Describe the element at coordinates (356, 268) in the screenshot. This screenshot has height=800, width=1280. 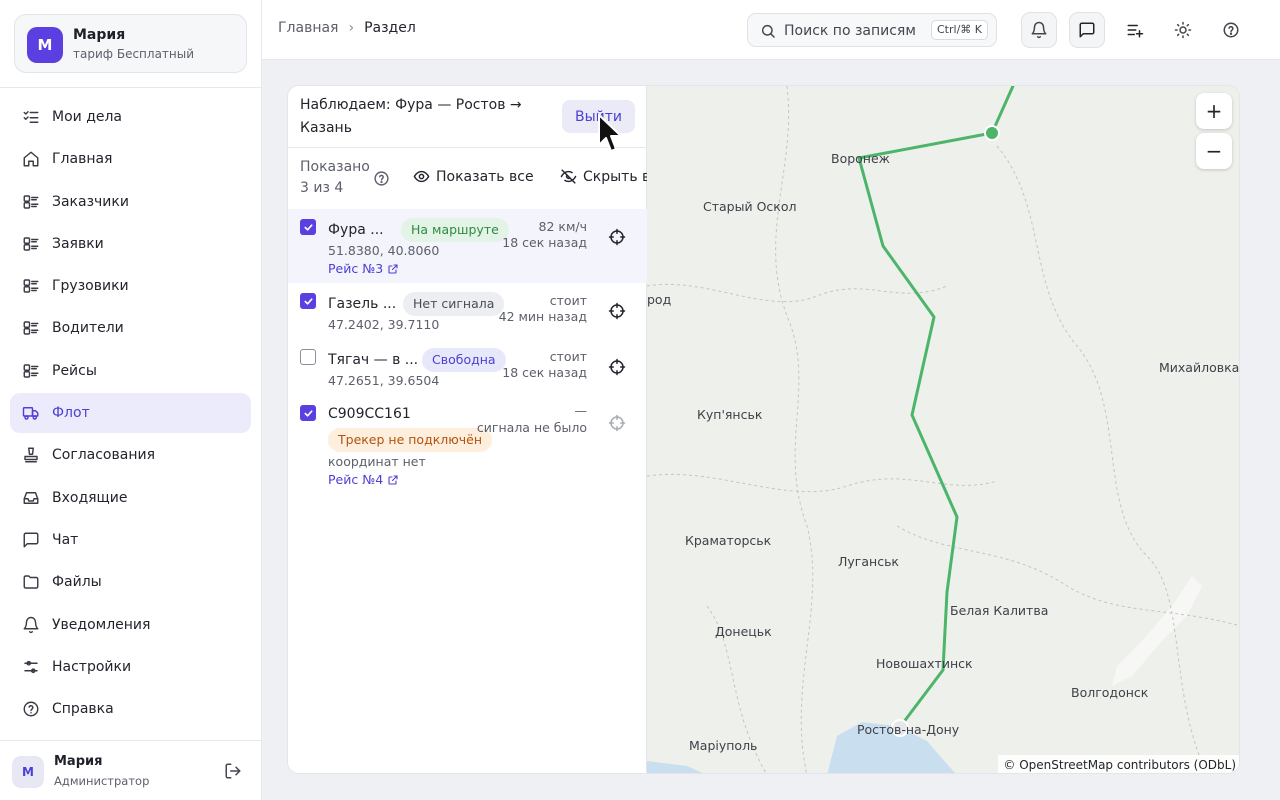
I see `trip-link-label: Рейс №3` at that location.